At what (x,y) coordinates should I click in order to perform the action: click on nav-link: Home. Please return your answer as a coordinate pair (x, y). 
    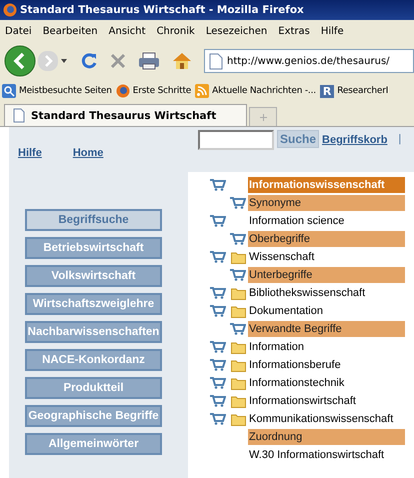
    Looking at the image, I should click on (88, 159).